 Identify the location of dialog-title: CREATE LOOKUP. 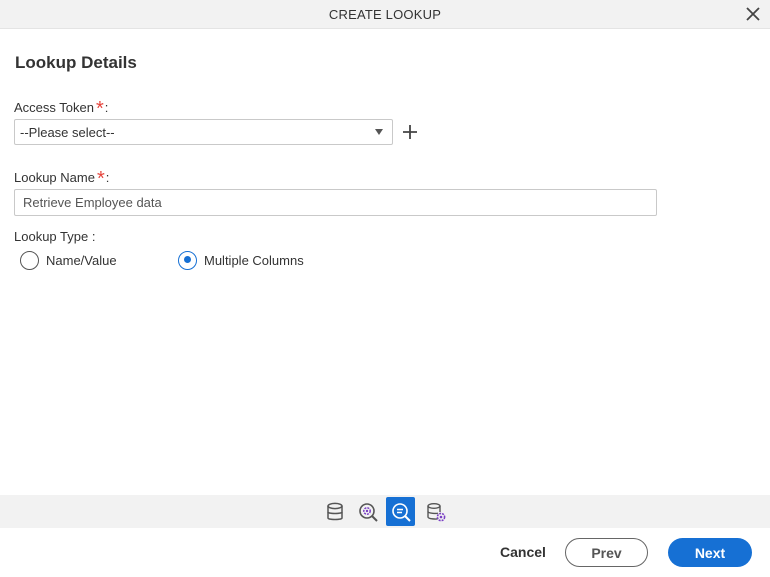
(385, 14).